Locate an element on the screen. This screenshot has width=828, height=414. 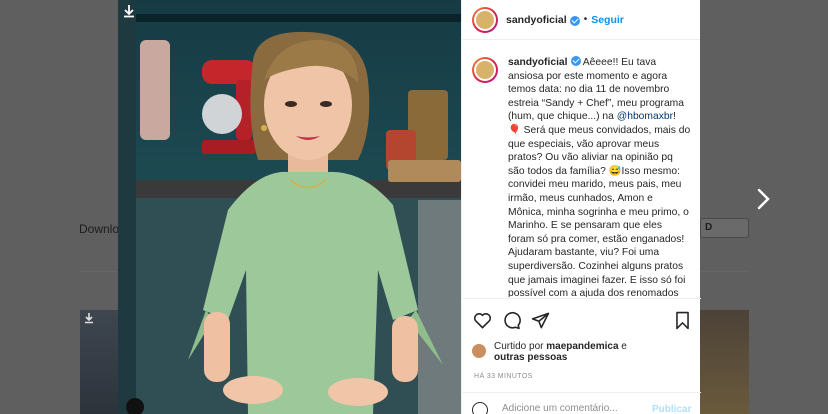
chevron-right-icon is located at coordinates (763, 199).